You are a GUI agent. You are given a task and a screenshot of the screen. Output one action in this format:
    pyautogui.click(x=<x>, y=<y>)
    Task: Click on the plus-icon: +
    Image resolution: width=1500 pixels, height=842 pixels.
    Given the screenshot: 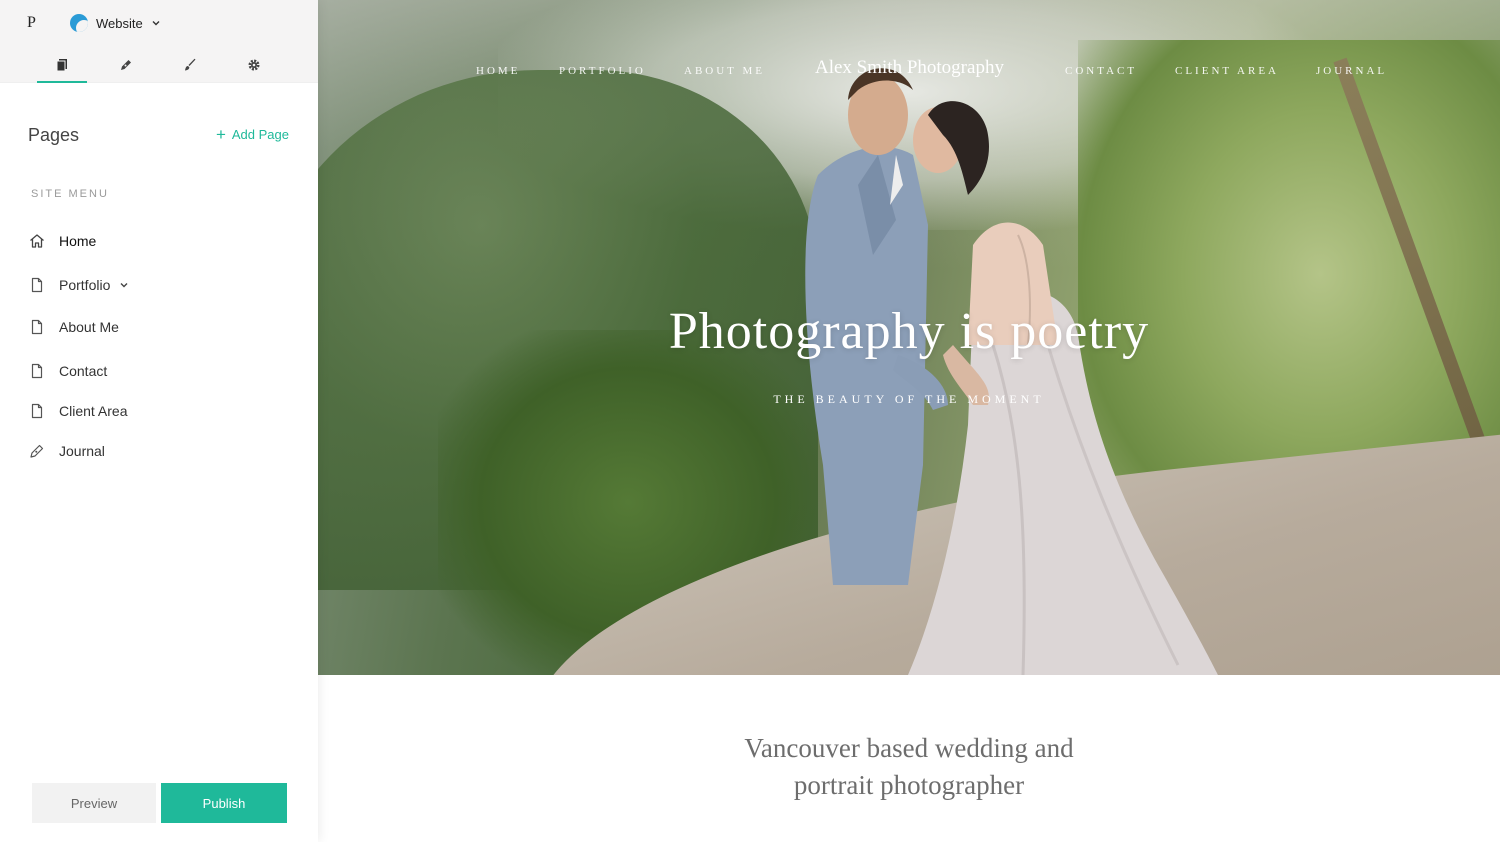 What is the action you would take?
    pyautogui.click(x=220, y=134)
    